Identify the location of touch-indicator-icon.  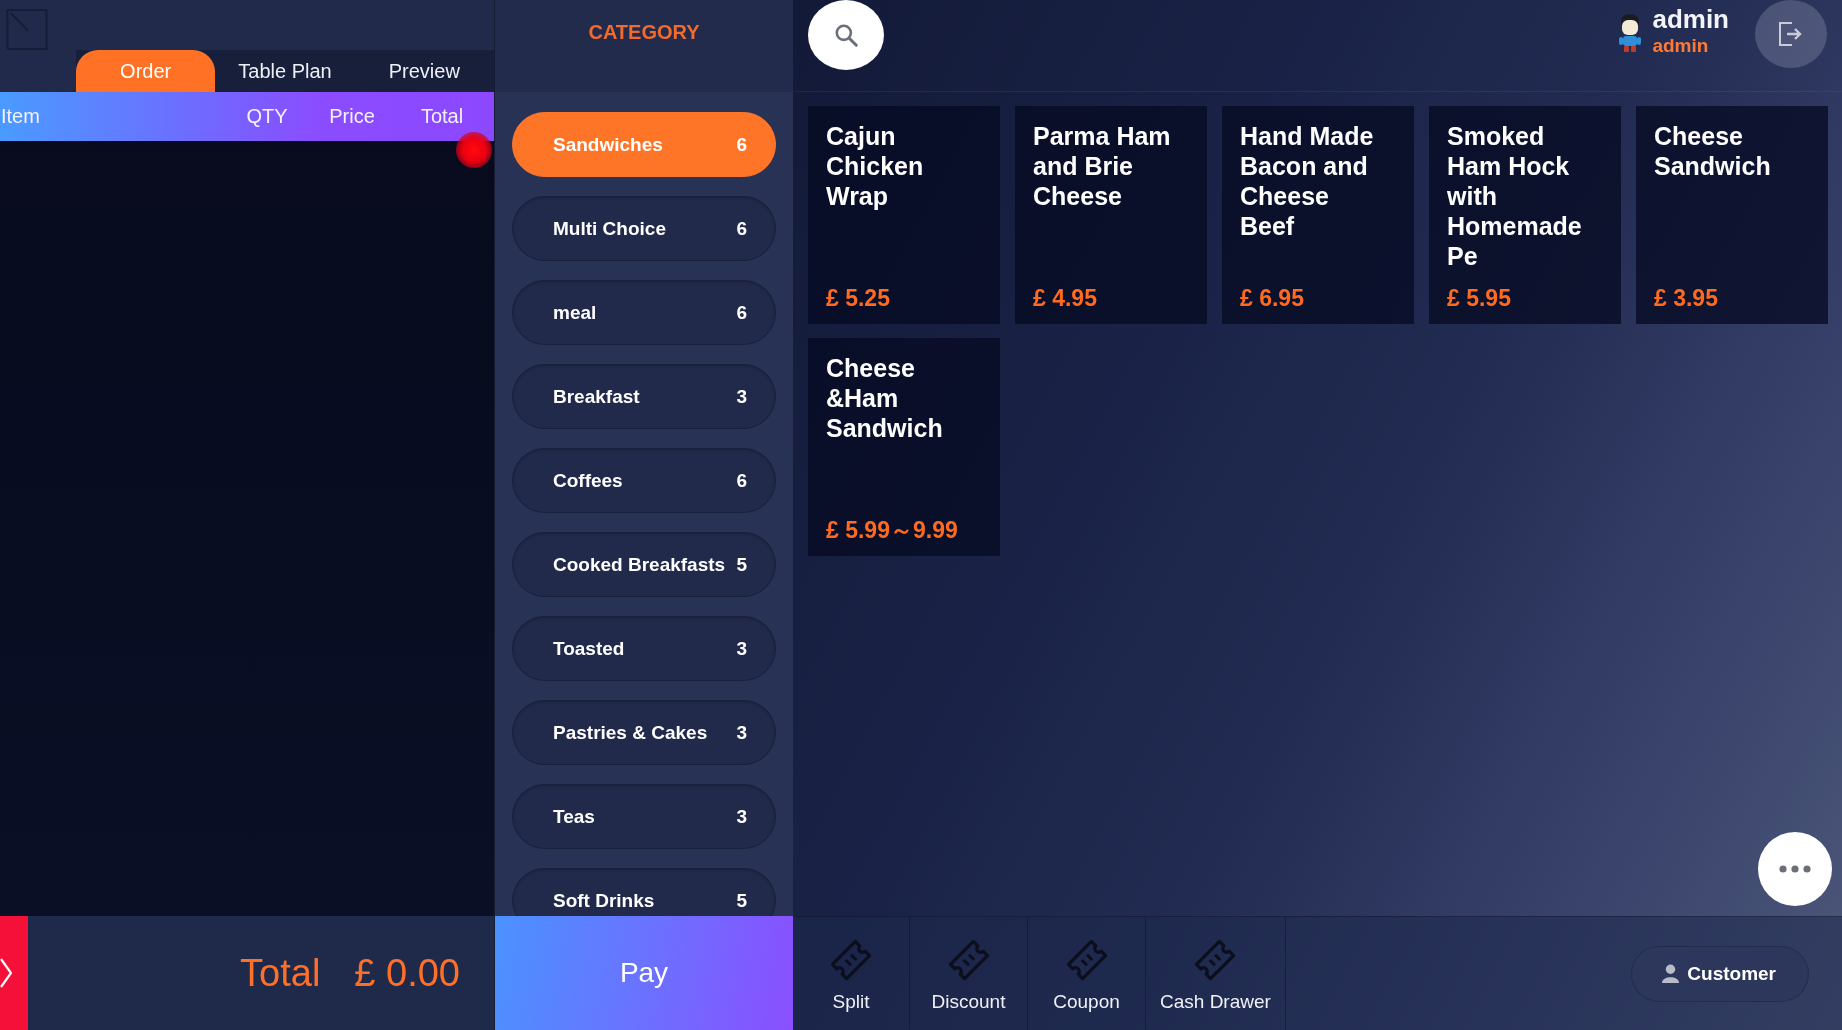
(474, 150).